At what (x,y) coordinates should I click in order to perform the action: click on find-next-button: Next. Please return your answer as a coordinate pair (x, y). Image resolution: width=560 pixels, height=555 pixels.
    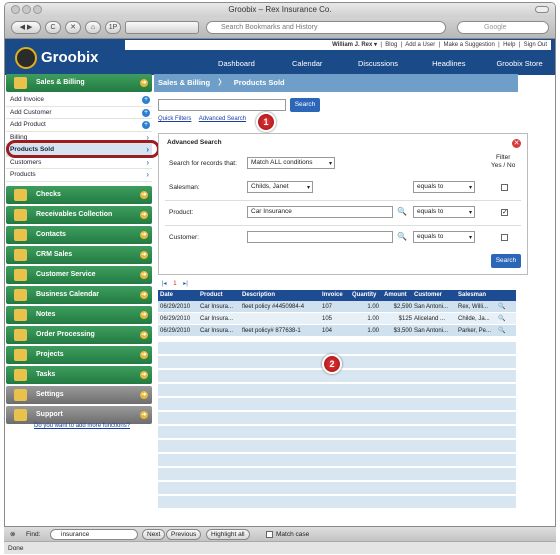
    Looking at the image, I should click on (154, 534).